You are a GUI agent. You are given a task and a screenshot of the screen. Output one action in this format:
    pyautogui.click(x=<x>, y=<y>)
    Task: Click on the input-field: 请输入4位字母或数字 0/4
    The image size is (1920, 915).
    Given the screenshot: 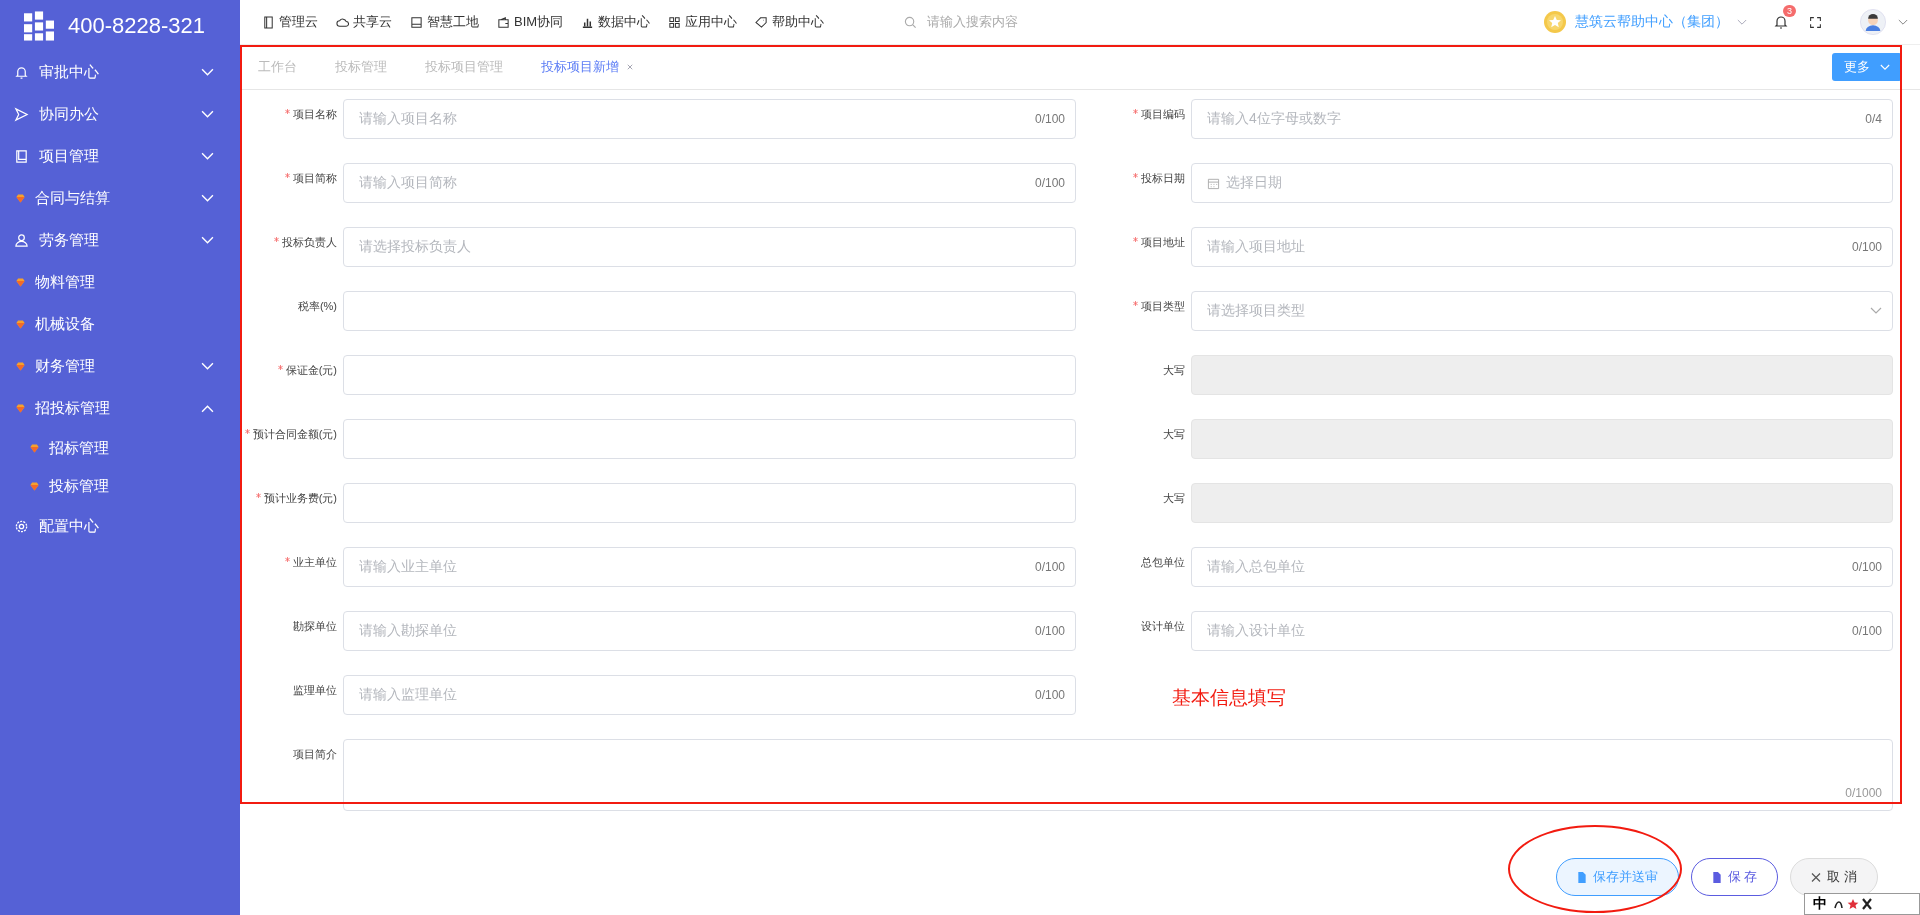 What is the action you would take?
    pyautogui.click(x=1542, y=119)
    